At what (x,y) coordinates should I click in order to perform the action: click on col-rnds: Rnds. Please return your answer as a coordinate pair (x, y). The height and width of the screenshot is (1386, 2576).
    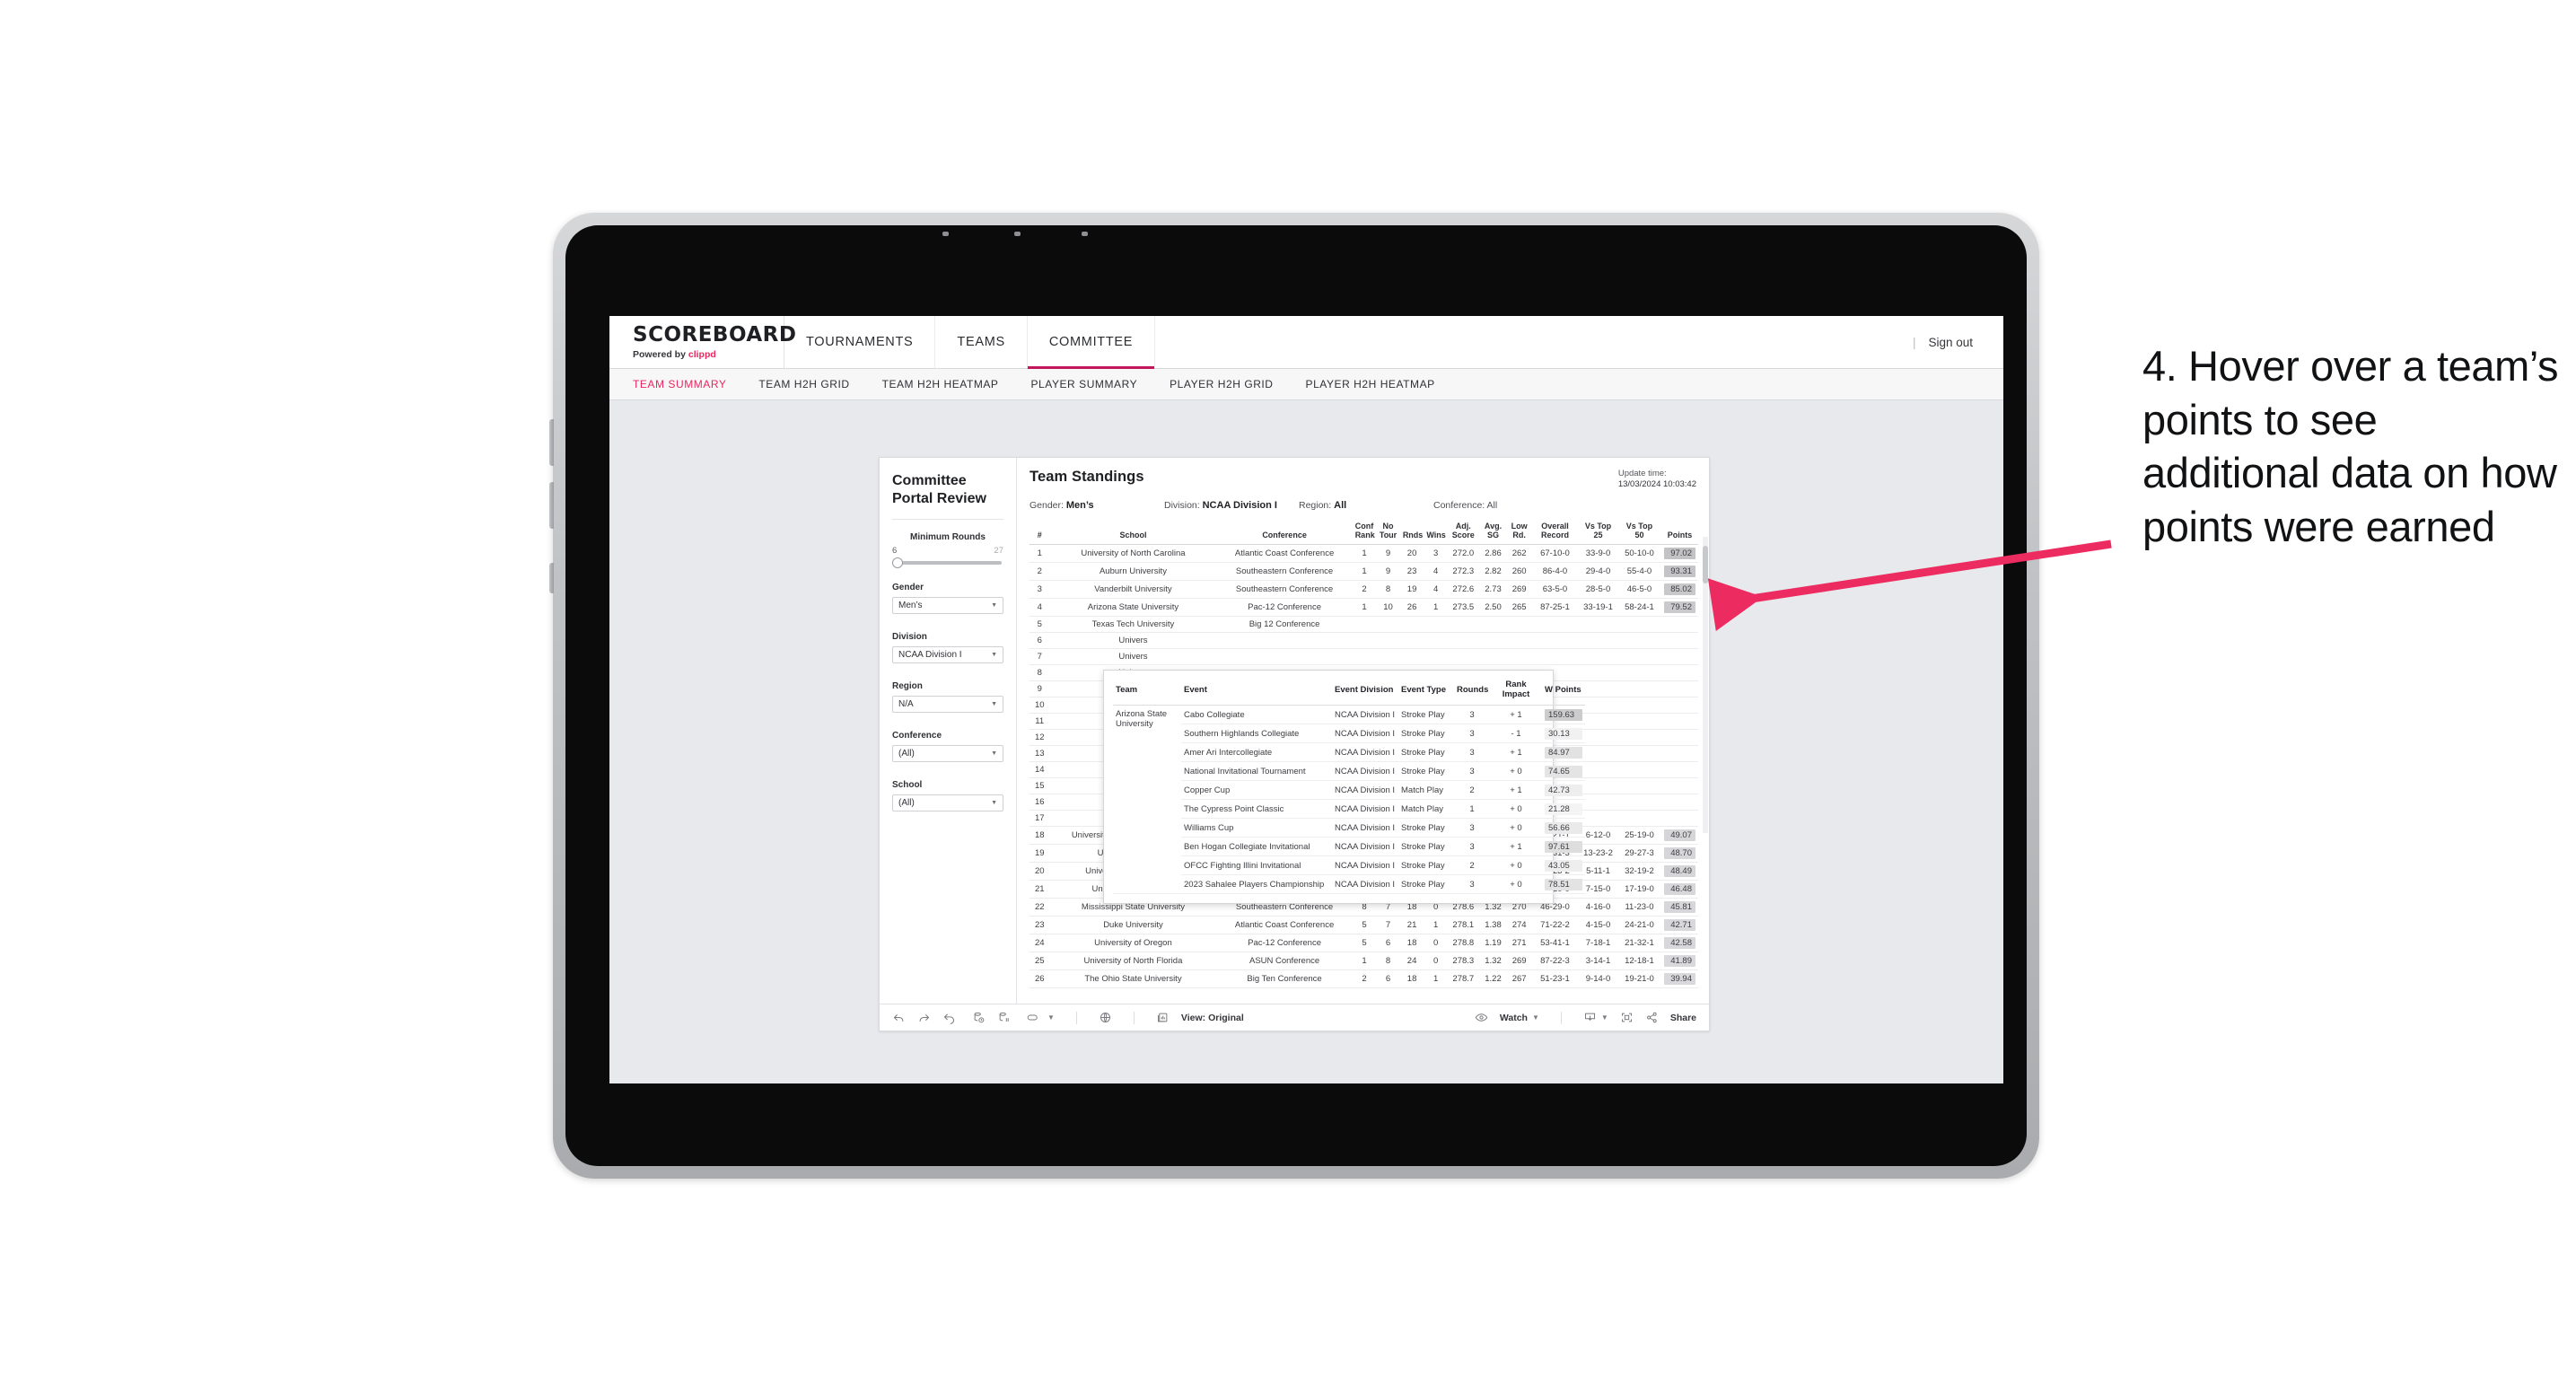
    Looking at the image, I should click on (1411, 531).